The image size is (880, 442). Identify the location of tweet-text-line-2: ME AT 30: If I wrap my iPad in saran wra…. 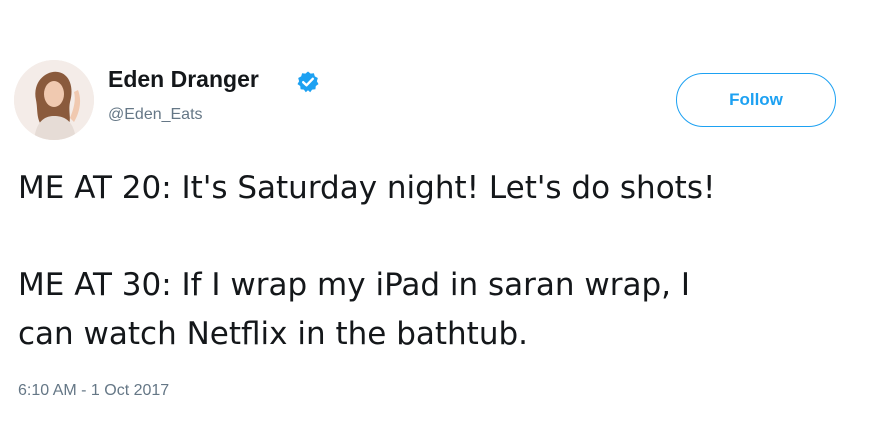
(354, 285).